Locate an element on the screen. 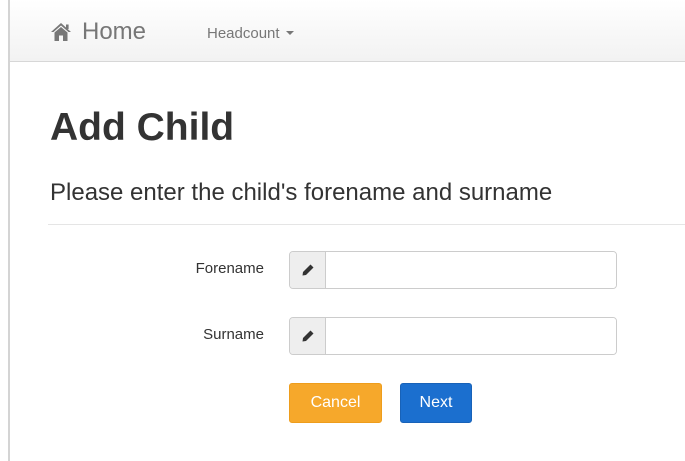 The image size is (685, 461). forename-field is located at coordinates (471, 270).